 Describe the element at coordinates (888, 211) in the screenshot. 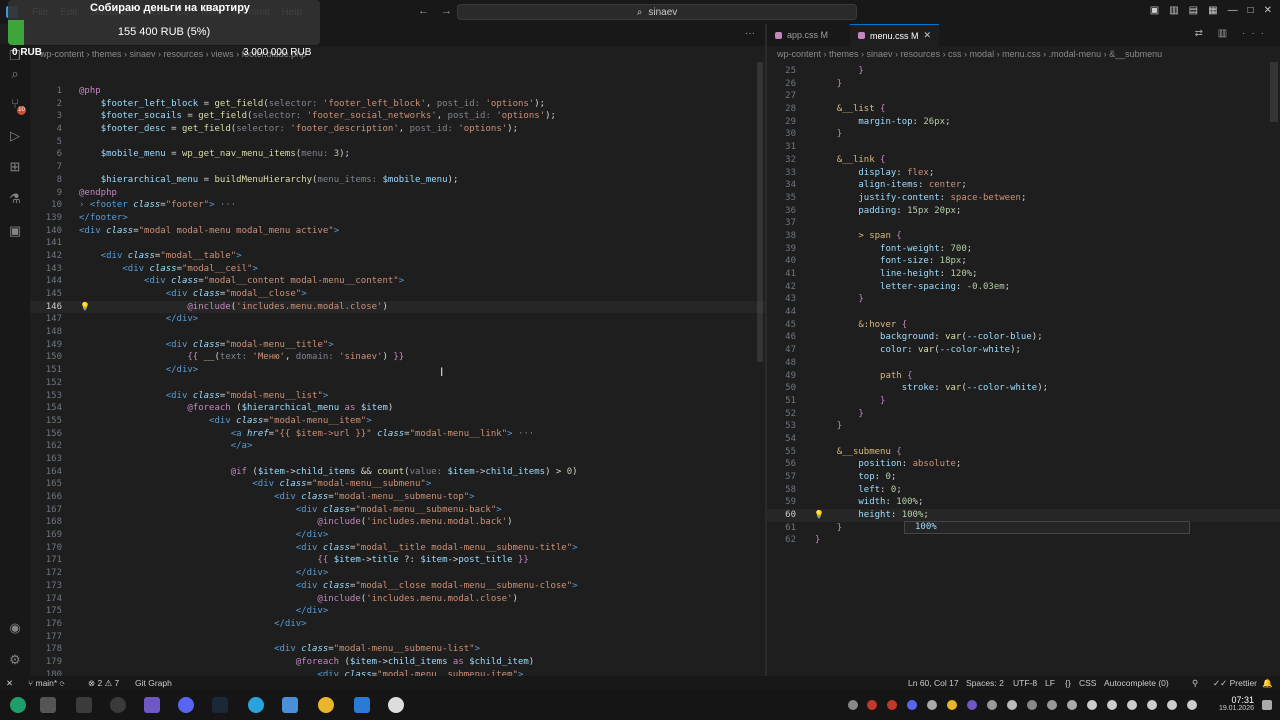

I see `line-text: padding: 15px 20px;` at that location.